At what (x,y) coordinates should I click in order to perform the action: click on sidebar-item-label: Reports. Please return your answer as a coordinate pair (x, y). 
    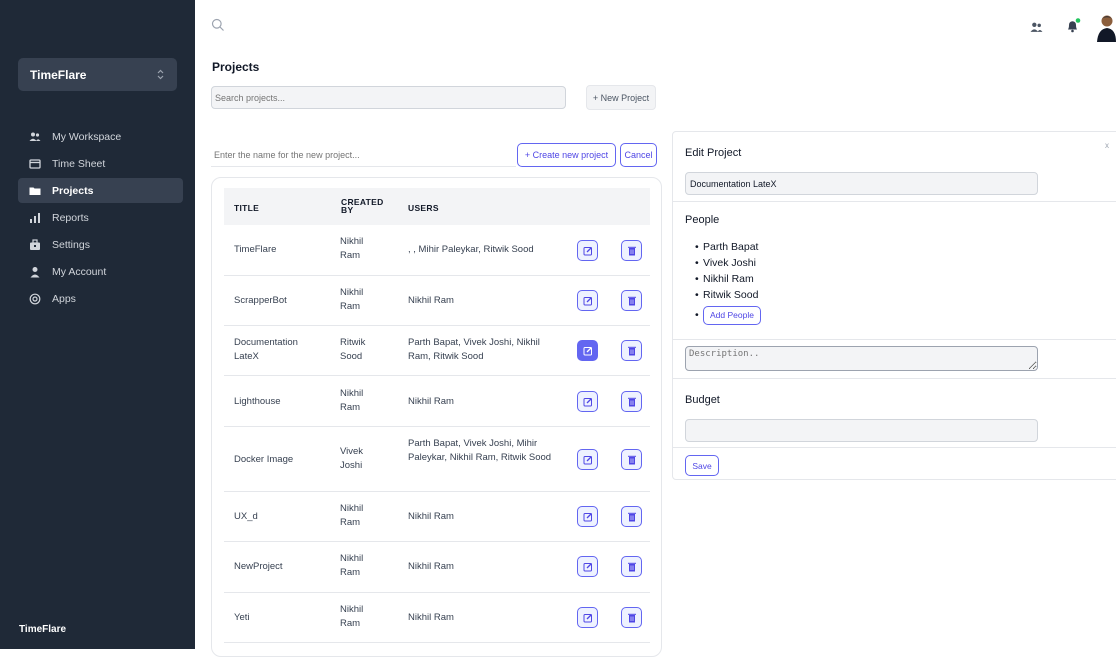
    Looking at the image, I should click on (70, 217).